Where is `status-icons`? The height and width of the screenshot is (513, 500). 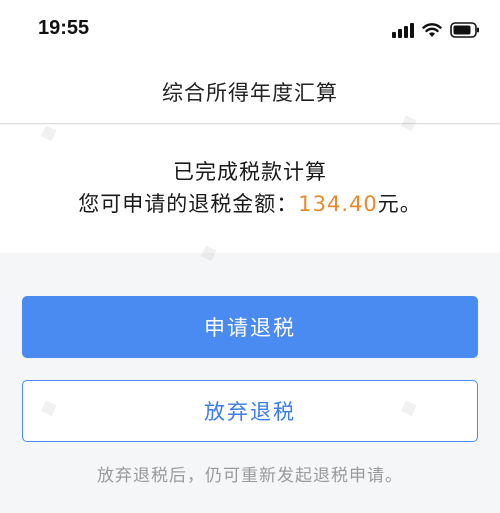 status-icons is located at coordinates (436, 30).